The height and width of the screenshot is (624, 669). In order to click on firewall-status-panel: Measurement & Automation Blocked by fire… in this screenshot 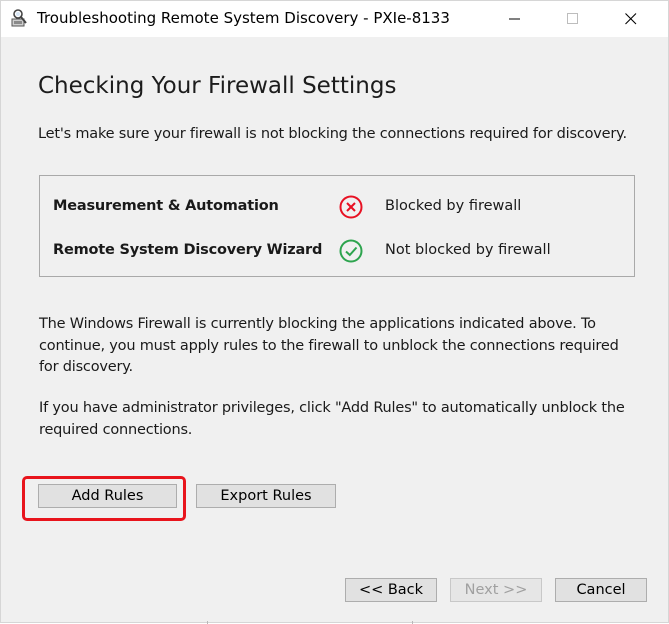, I will do `click(337, 226)`.